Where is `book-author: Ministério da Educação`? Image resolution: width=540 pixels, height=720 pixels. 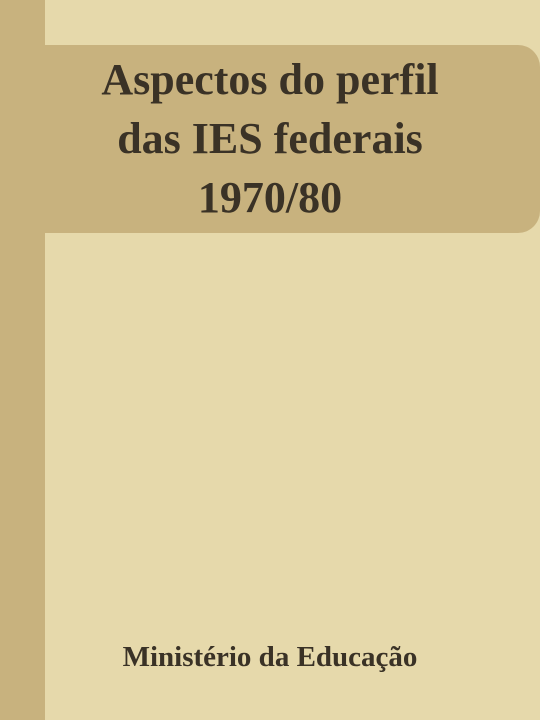
book-author: Ministério da Educação is located at coordinates (270, 657).